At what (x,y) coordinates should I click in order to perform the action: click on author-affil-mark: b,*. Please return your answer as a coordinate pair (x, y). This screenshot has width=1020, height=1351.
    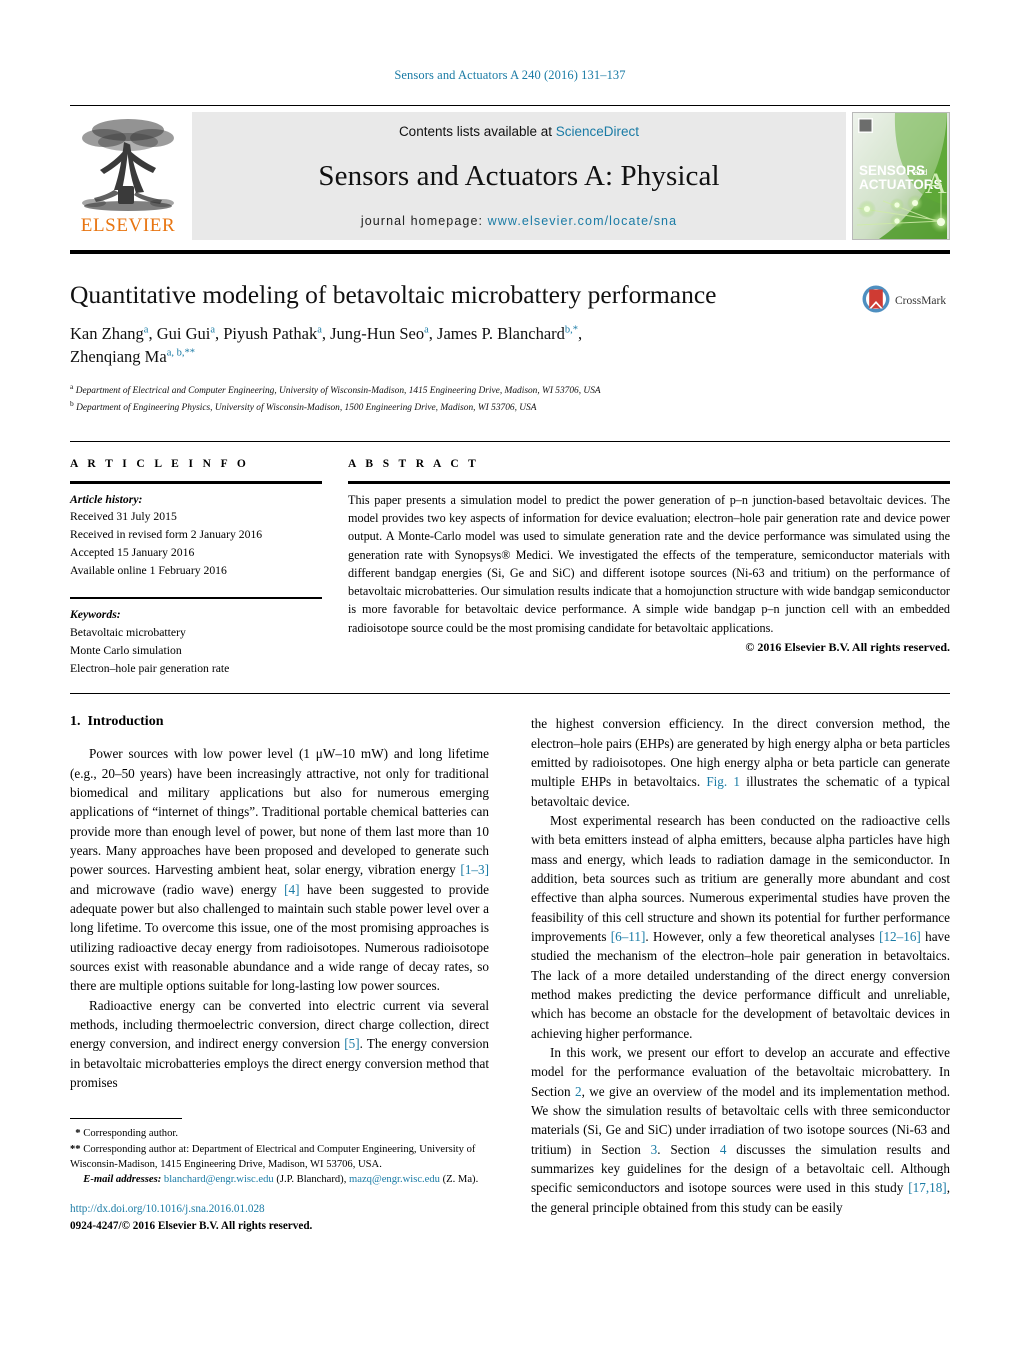
    Looking at the image, I should click on (571, 330).